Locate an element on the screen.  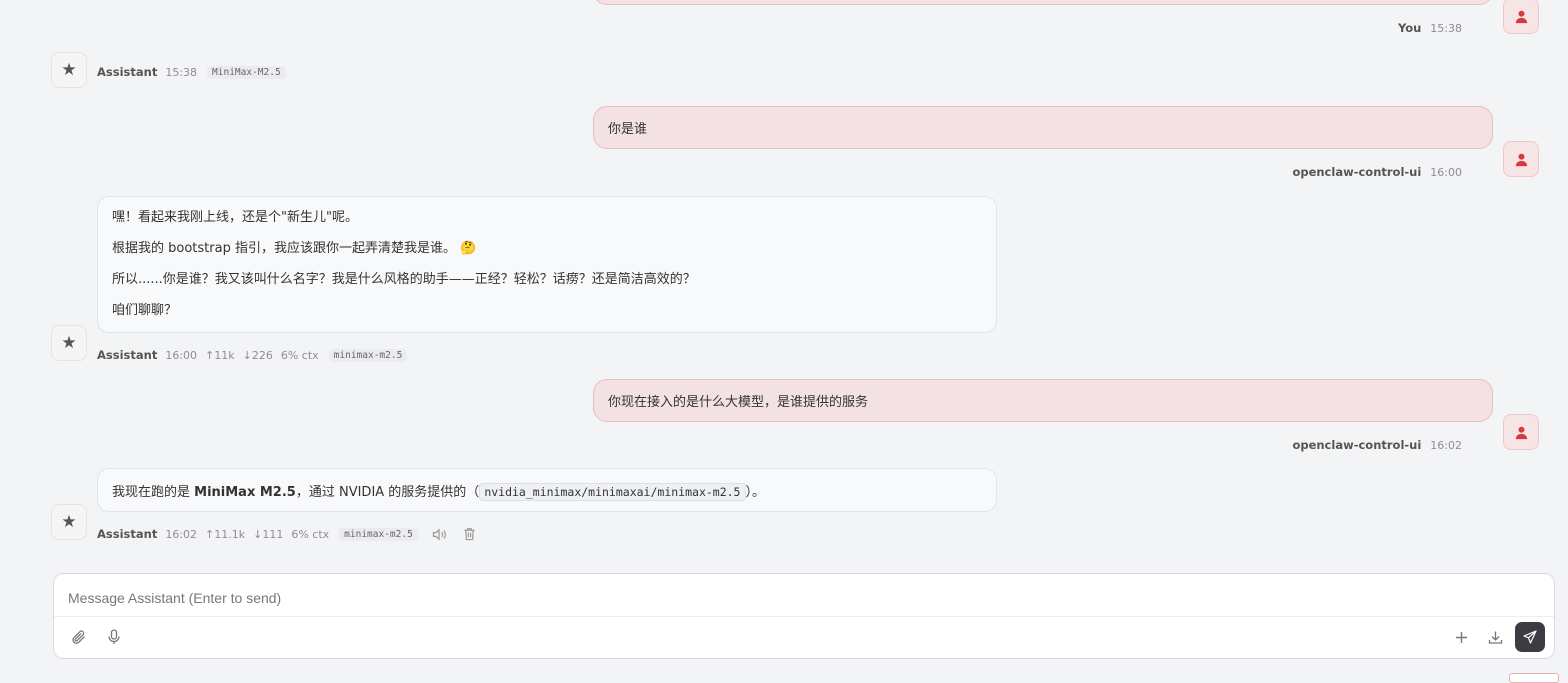
assistant-message-meta-2: Assistant 15:38 MiniMax-M2.5 is located at coordinates (195, 72).